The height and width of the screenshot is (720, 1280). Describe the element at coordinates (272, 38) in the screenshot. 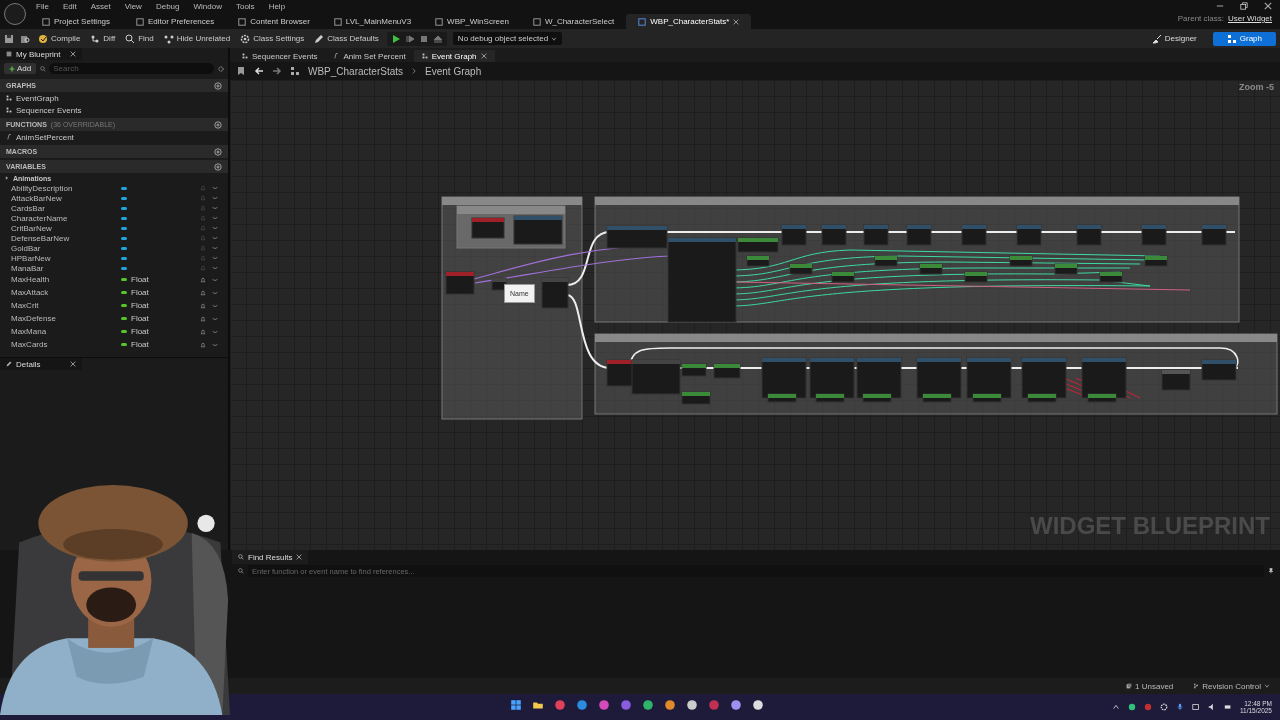

I see `toolbar-button: Class Settings` at that location.